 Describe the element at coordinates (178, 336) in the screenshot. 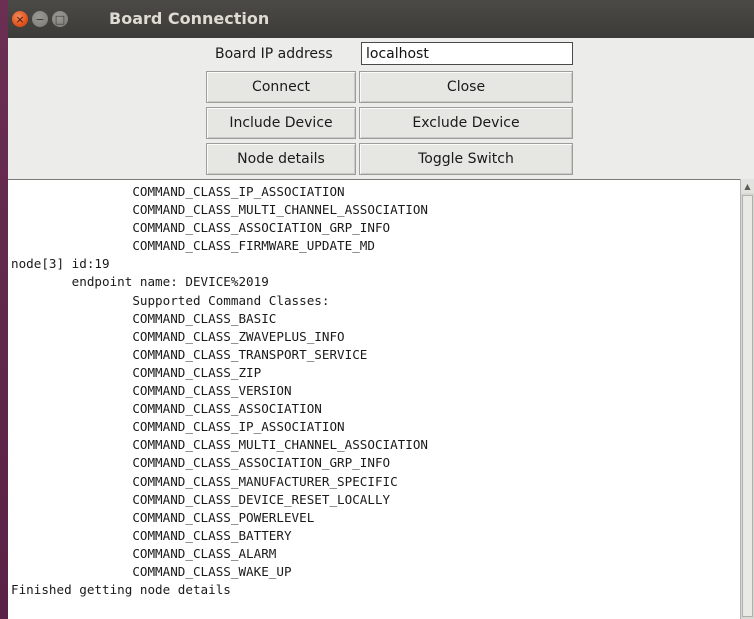

I see `output-line: COMMAND_CLASS_ZWAVEPLUS_INFO` at that location.